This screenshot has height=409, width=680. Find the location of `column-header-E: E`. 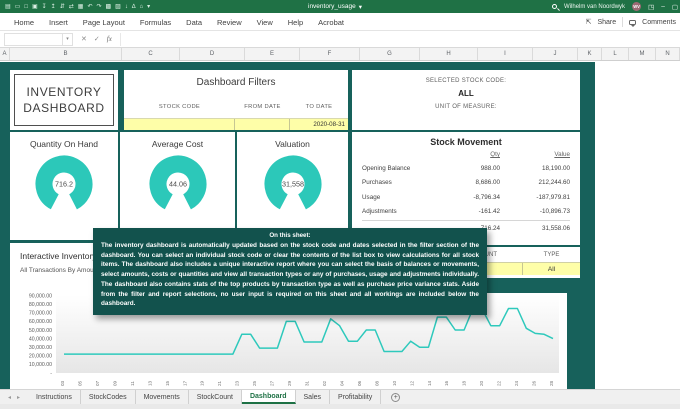

column-header-E: E is located at coordinates (272, 54).